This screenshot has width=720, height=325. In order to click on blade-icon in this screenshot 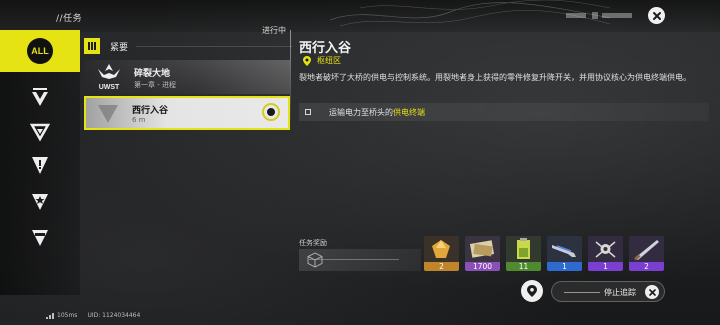, I will do `click(646, 249)`.